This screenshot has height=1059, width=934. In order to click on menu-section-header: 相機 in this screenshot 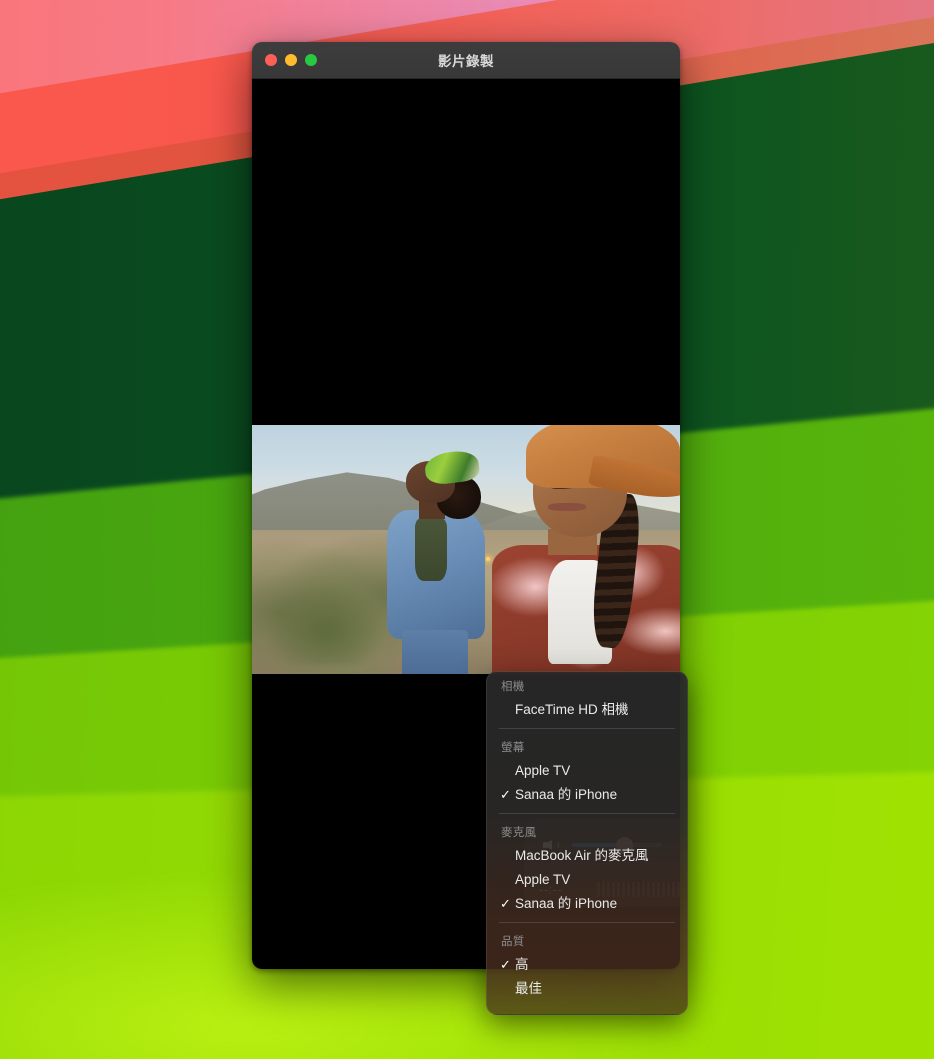, I will do `click(513, 687)`.